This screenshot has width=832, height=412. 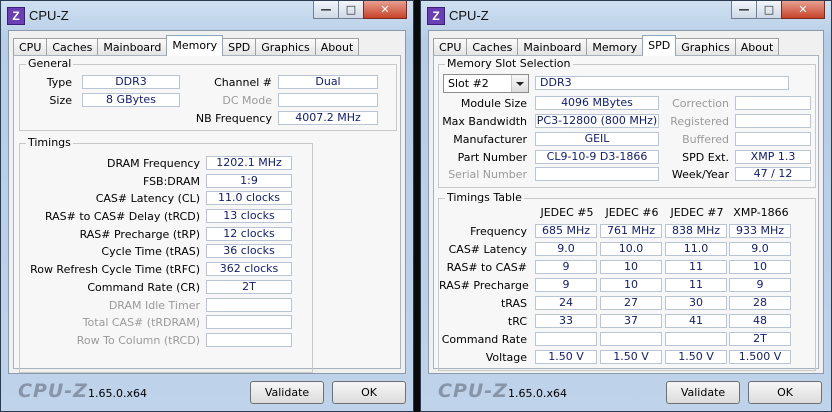 I want to click on memory-slot-group-title: Memory Slot Selection, so click(x=509, y=63).